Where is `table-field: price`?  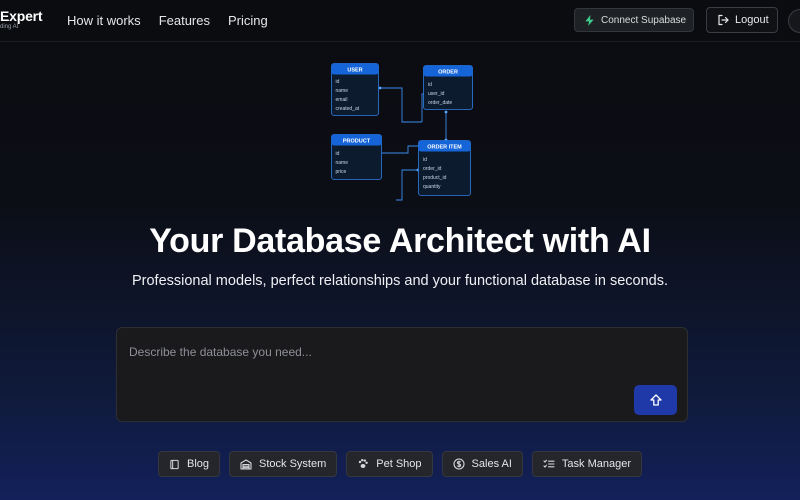 table-field: price is located at coordinates (341, 172).